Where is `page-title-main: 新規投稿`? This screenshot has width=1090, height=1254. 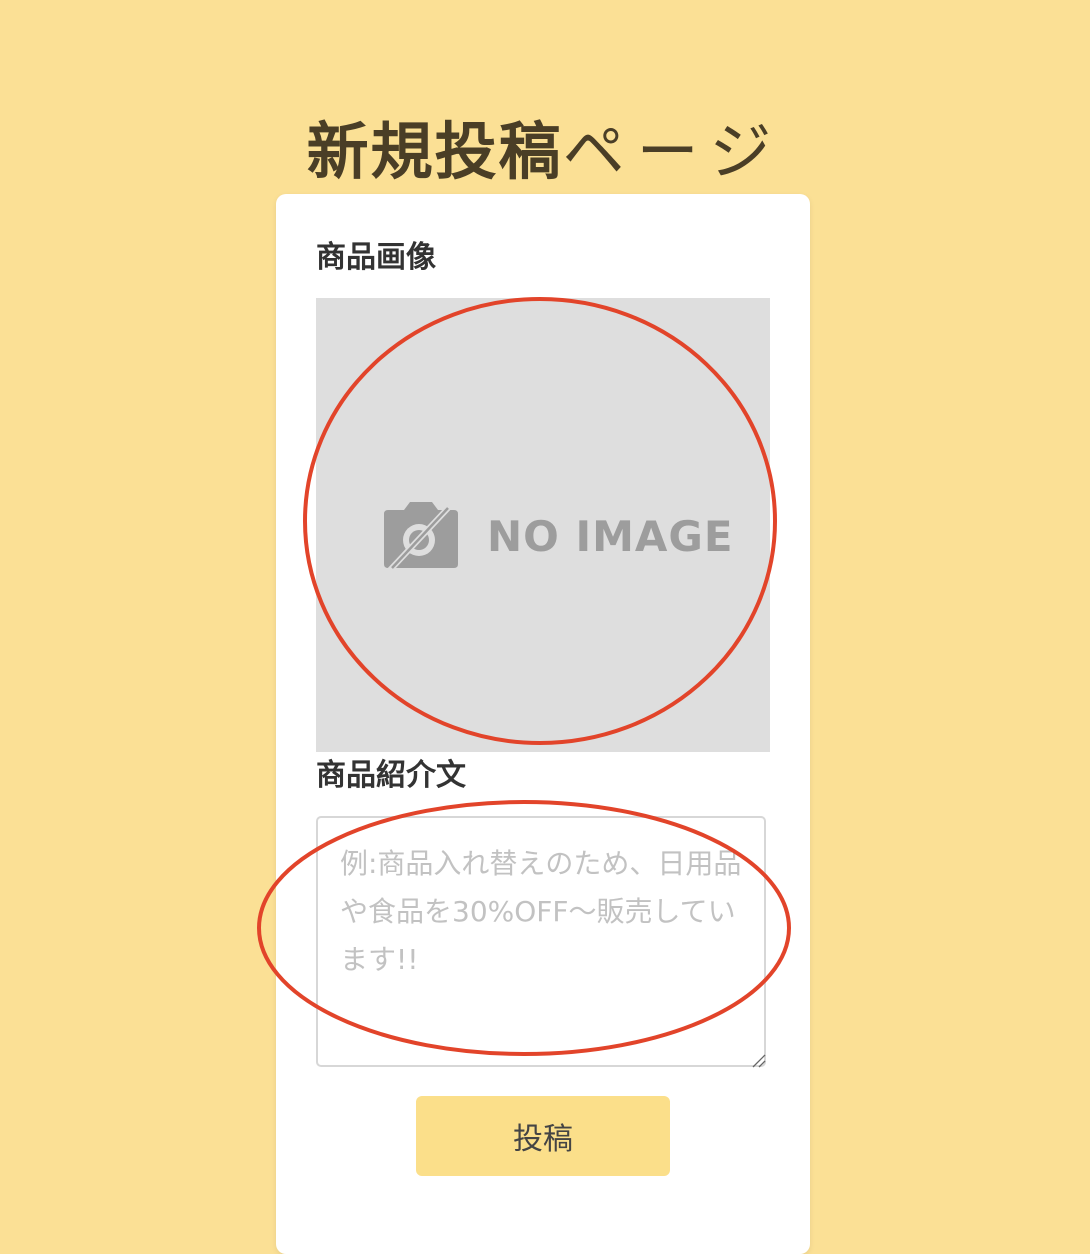
page-title-main: 新規投稿 is located at coordinates (434, 151).